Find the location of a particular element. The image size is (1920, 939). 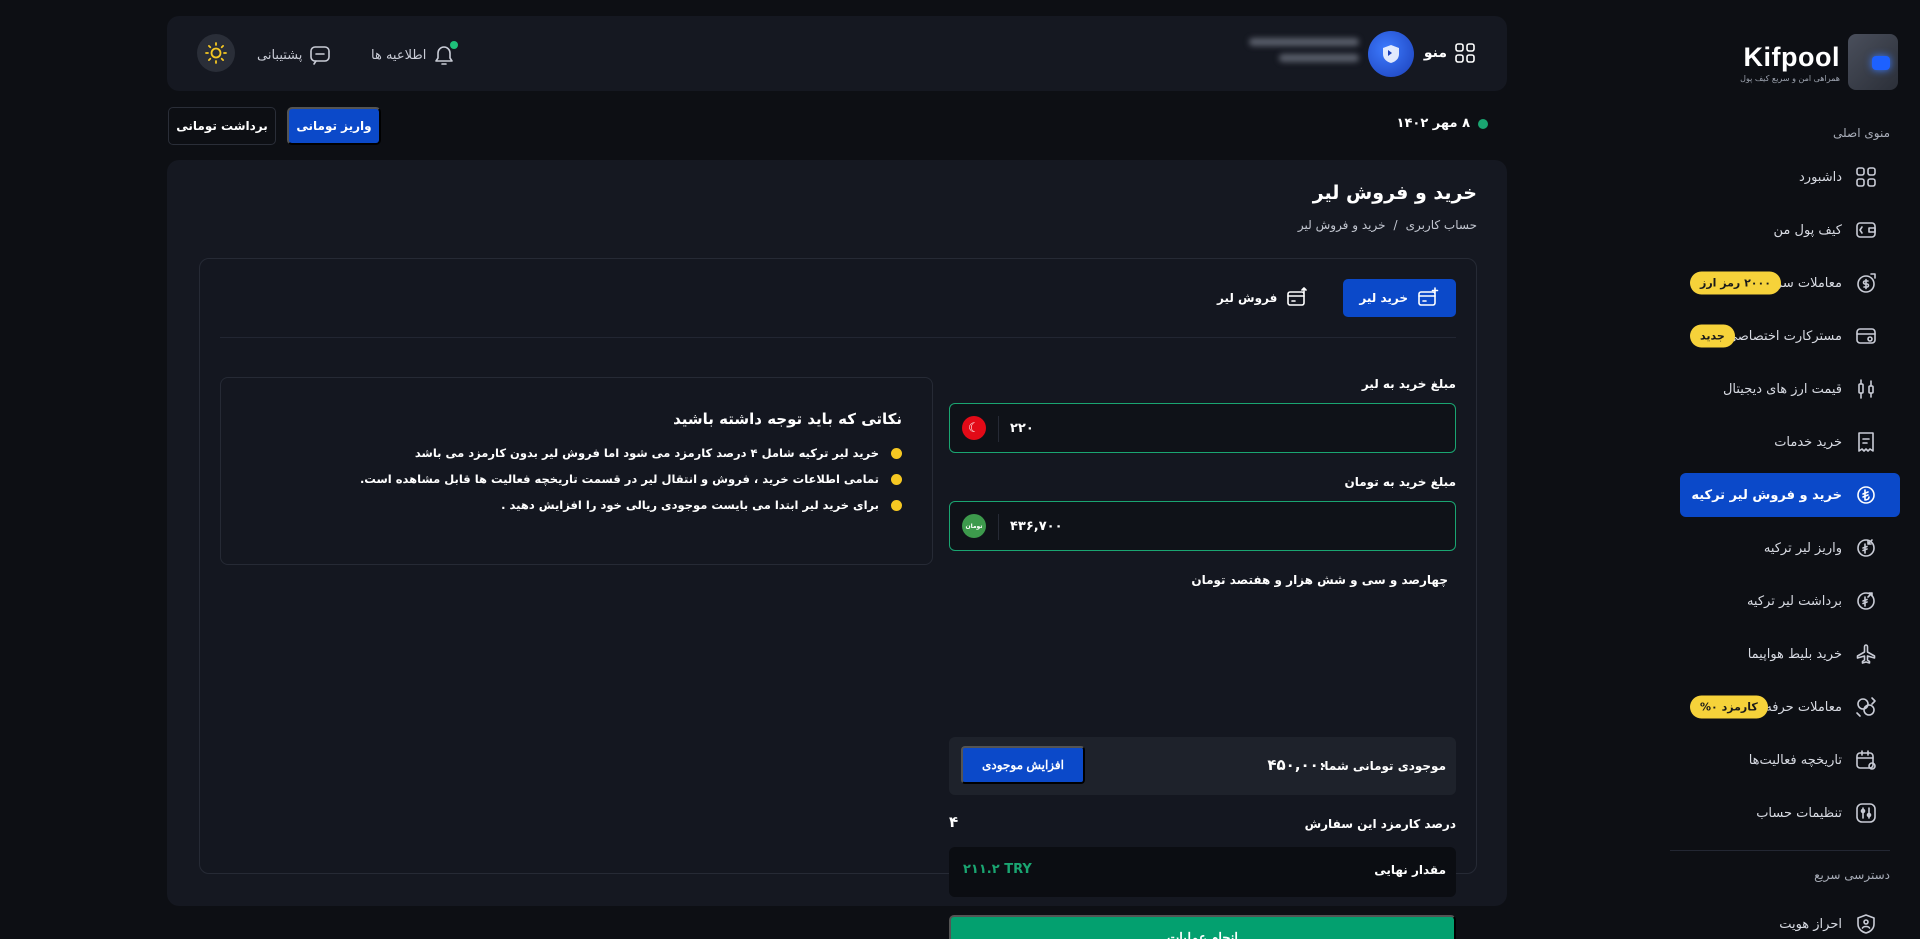

card-icon is located at coordinates (1866, 336).